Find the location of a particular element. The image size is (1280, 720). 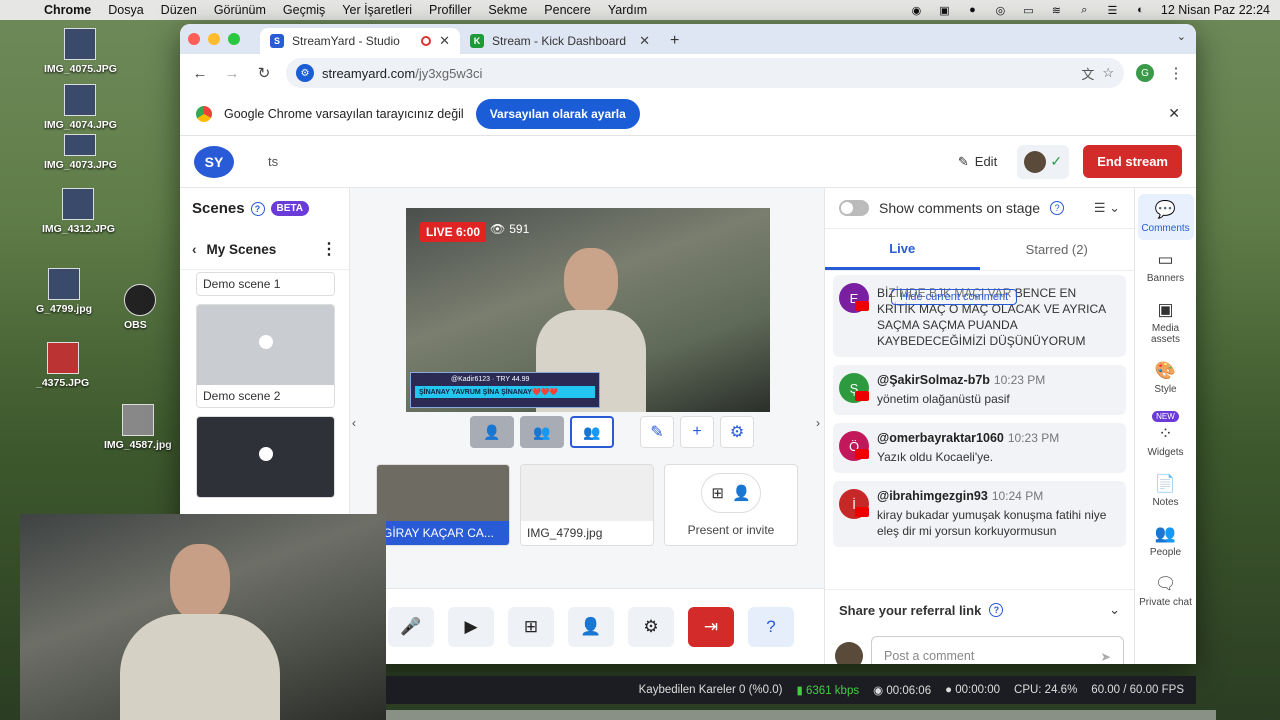

collapse-right-chevron-icon: › is located at coordinates (818, 423).